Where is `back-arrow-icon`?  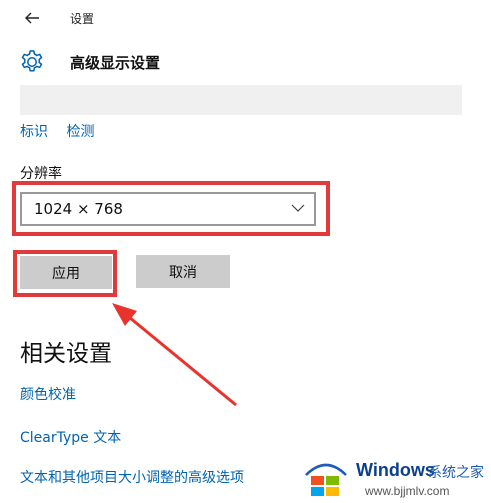 back-arrow-icon is located at coordinates (32, 18).